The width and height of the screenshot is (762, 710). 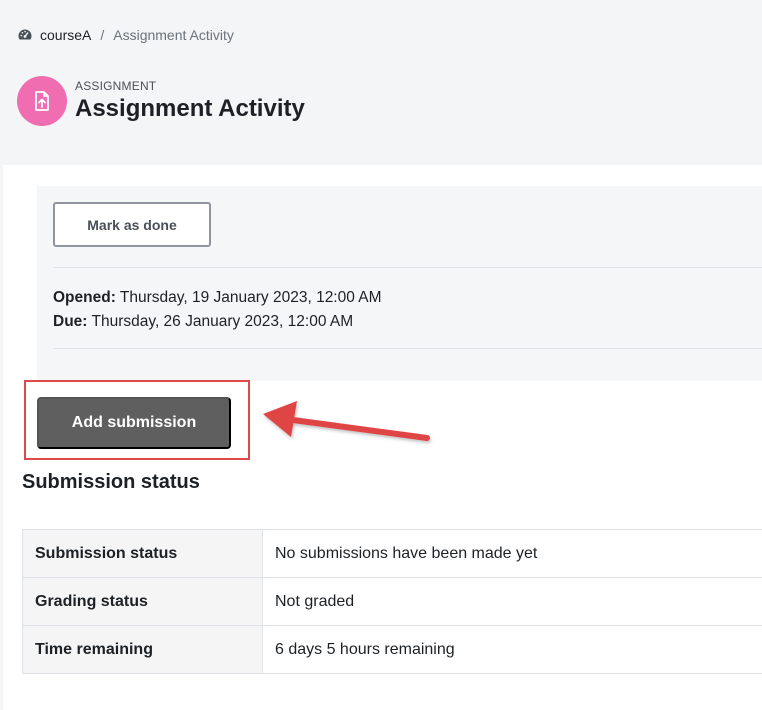 I want to click on breadcrumb: courseA / Assignment Activity, so click(x=125, y=35).